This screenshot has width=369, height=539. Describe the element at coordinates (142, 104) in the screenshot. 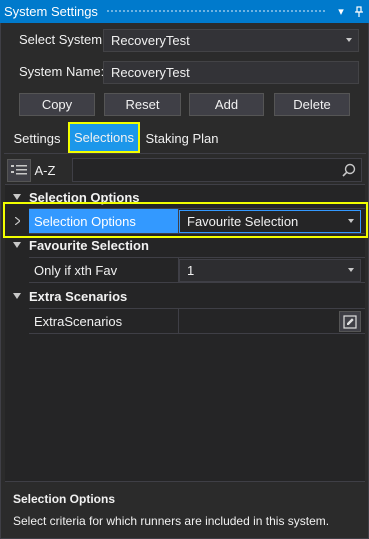

I see `reset-button: Reset` at that location.